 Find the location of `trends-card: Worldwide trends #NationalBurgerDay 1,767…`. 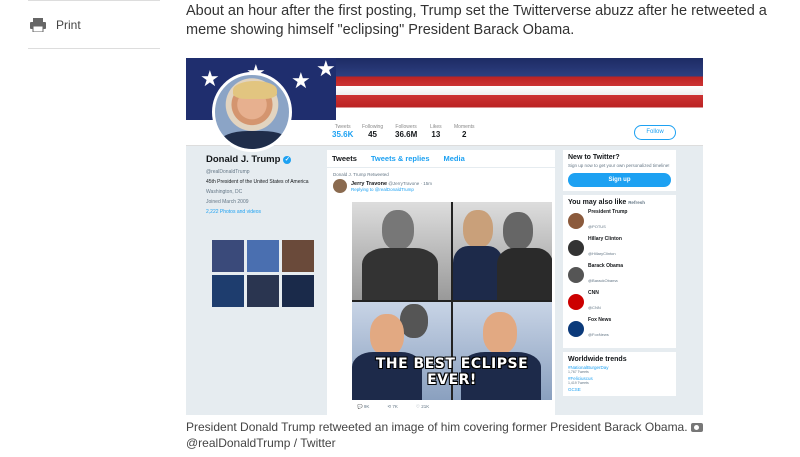

trends-card: Worldwide trends #NationalBurgerDay 1,767… is located at coordinates (619, 374).